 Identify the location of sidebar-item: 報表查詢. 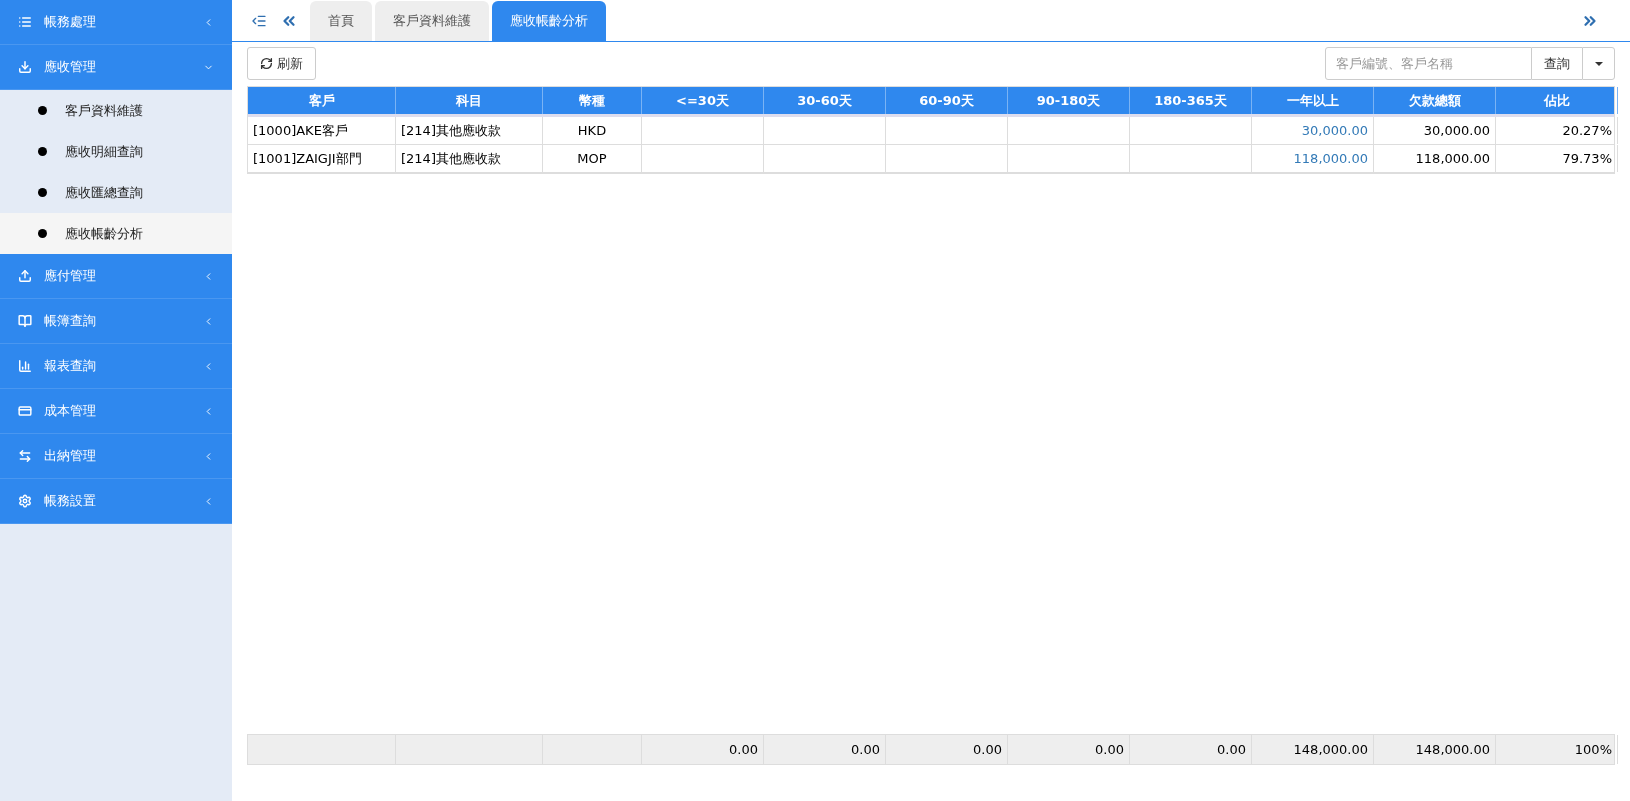
(116, 366).